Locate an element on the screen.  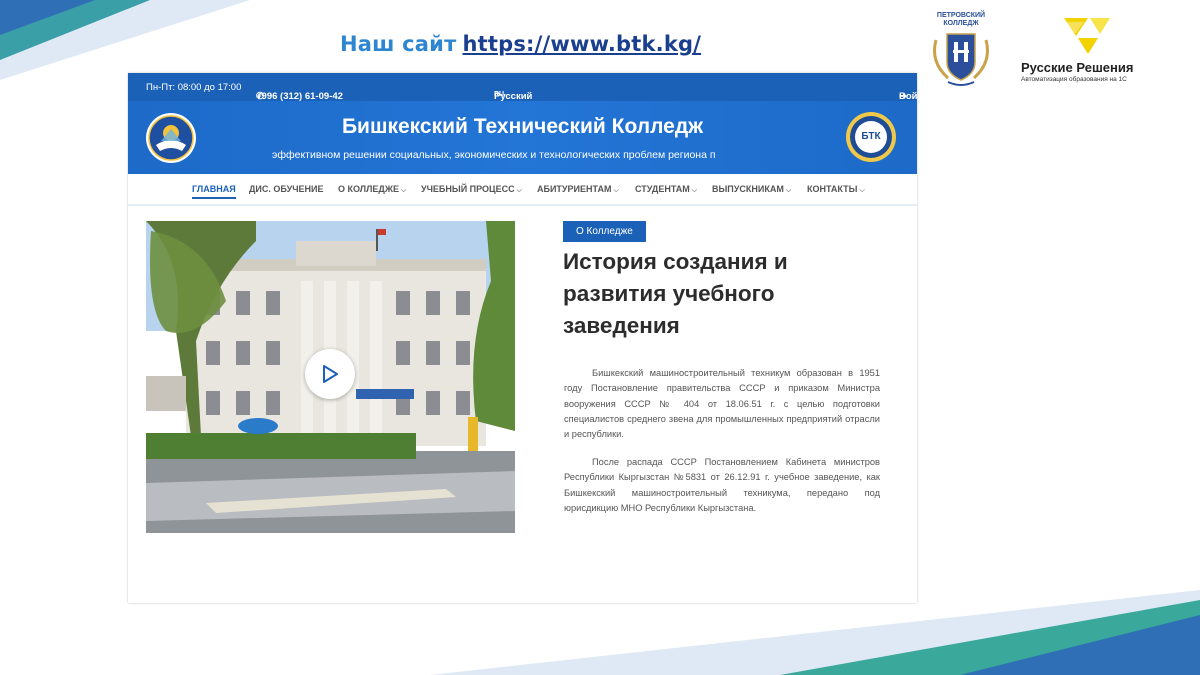
working-hours: Пн-Пт: 08:00 до 17:00 is located at coordinates (194, 87).